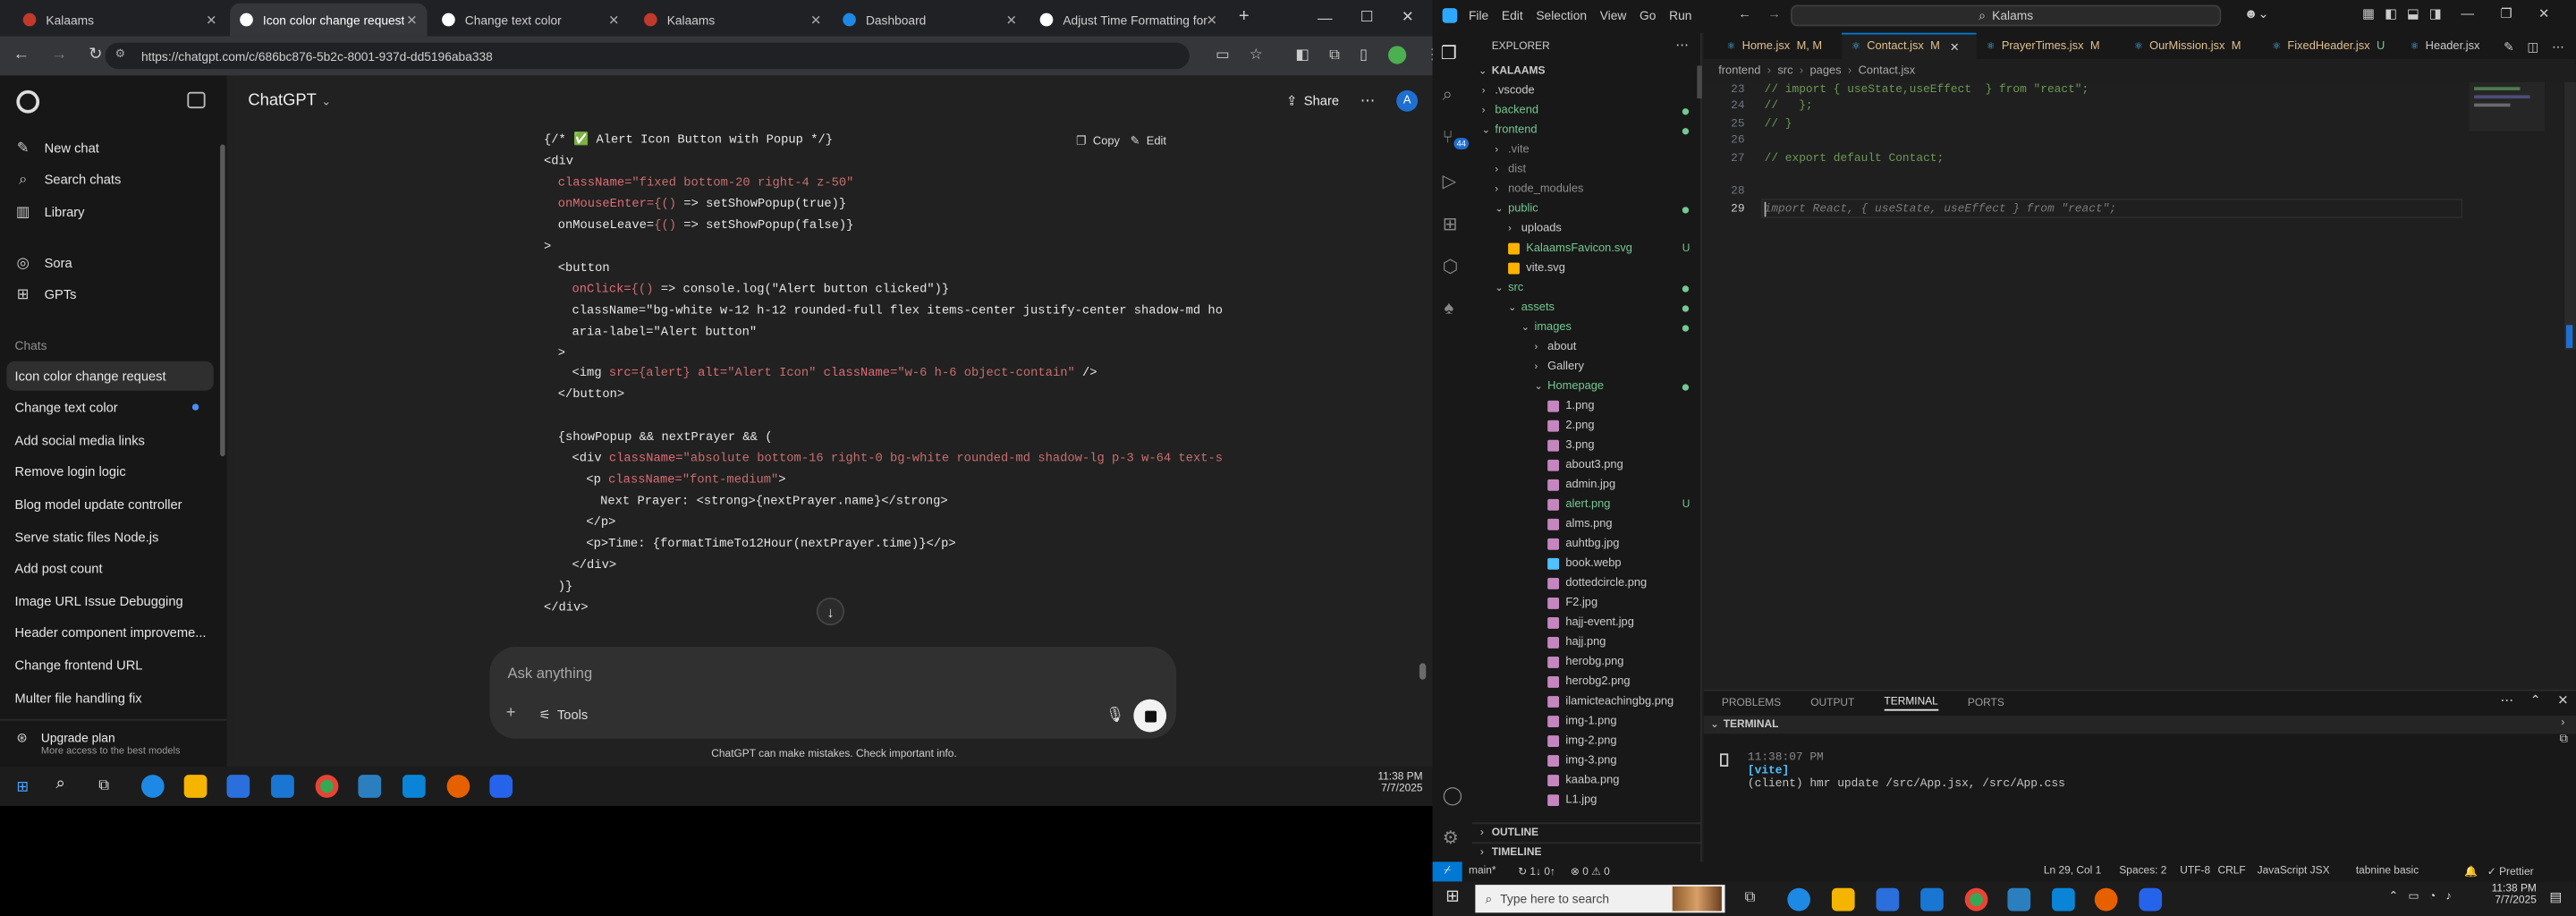  What do you see at coordinates (2564, 740) in the screenshot?
I see `terminal-side-icon: ⧉` at bounding box center [2564, 740].